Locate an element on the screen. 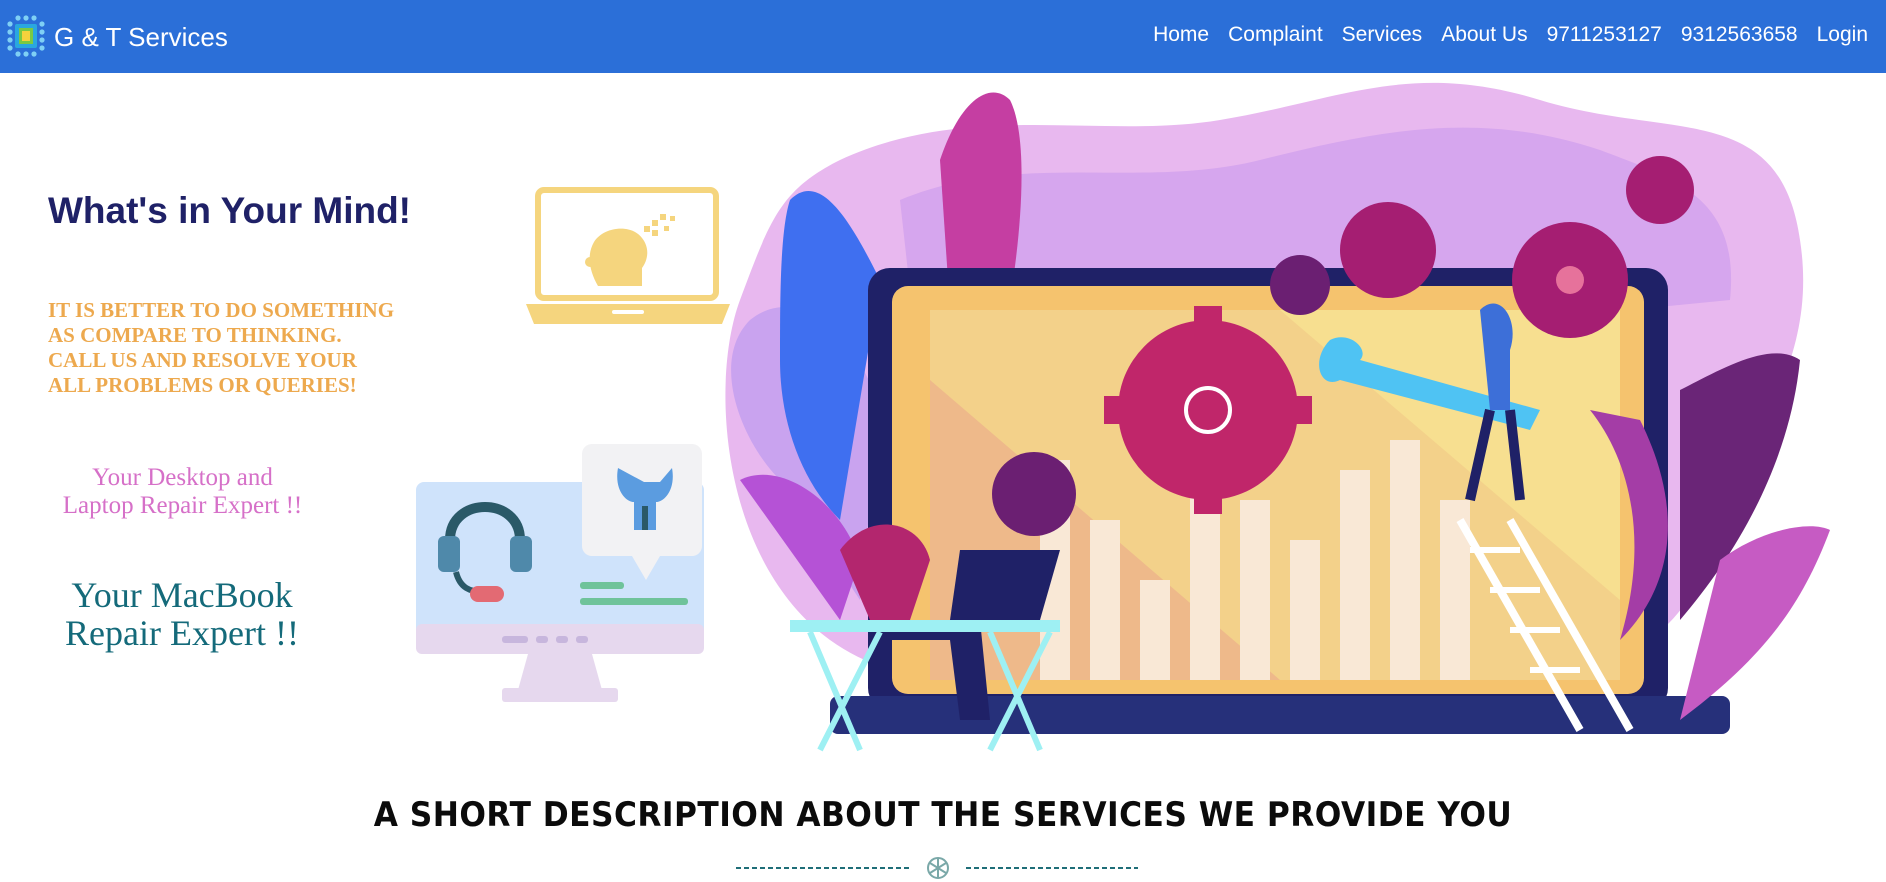 The image size is (1886, 882). quote-line: CALL US AND RESOLVE YOUR is located at coordinates (202, 360).